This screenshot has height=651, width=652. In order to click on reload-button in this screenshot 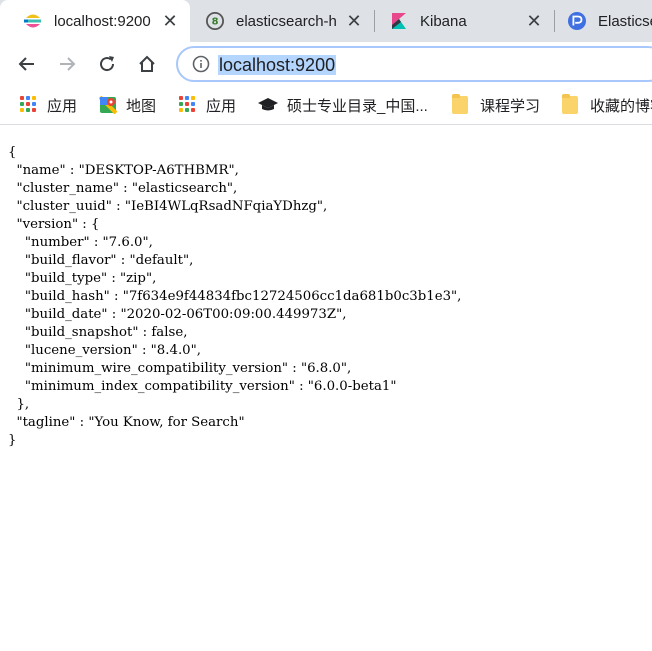, I will do `click(107, 64)`.